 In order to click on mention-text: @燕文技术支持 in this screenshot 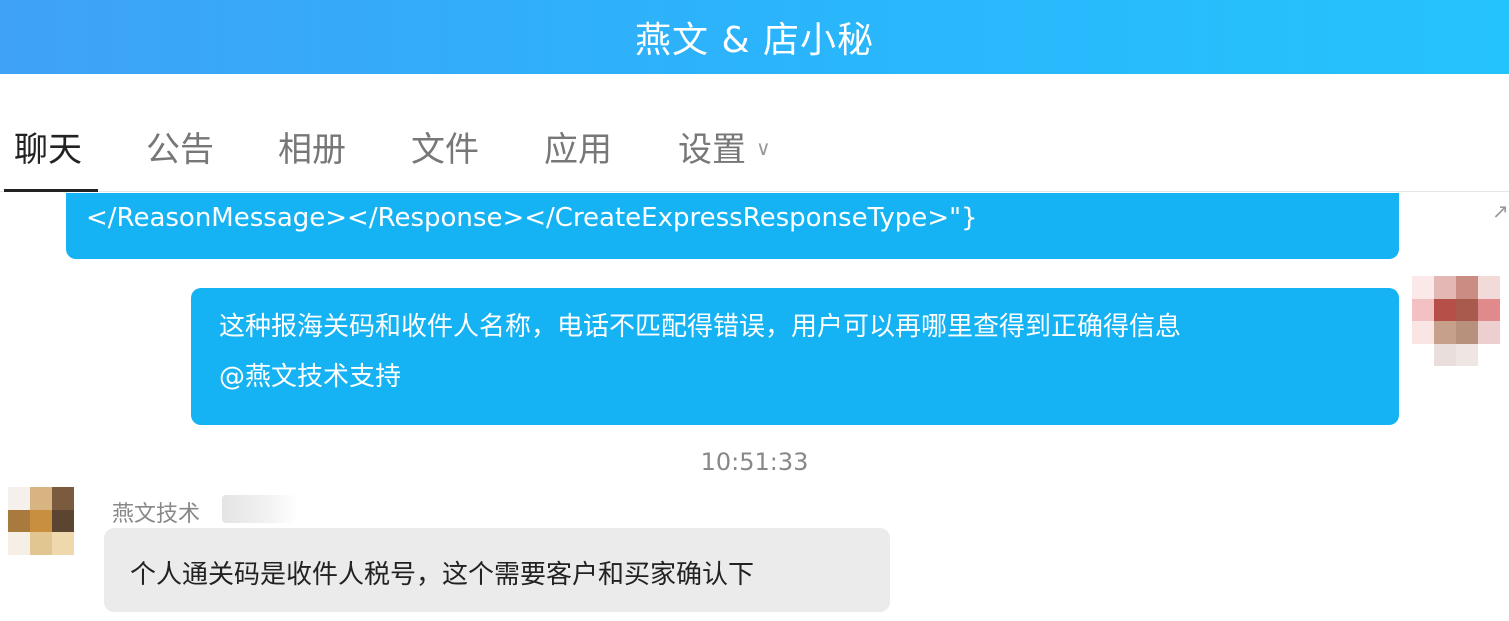, I will do `click(310, 377)`.